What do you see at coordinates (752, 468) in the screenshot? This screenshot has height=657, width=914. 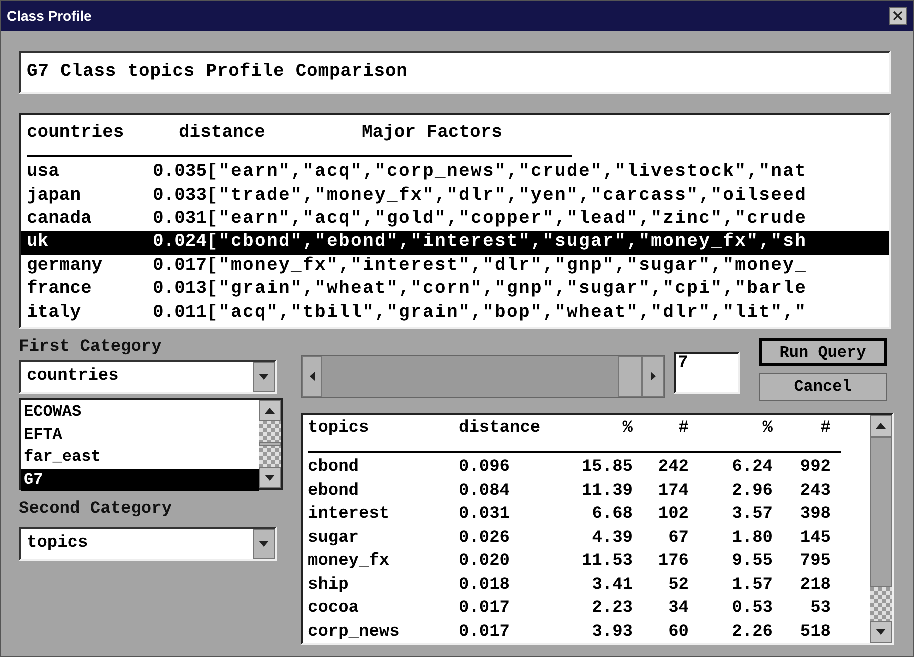 I see `table-cell-text: 6.24` at bounding box center [752, 468].